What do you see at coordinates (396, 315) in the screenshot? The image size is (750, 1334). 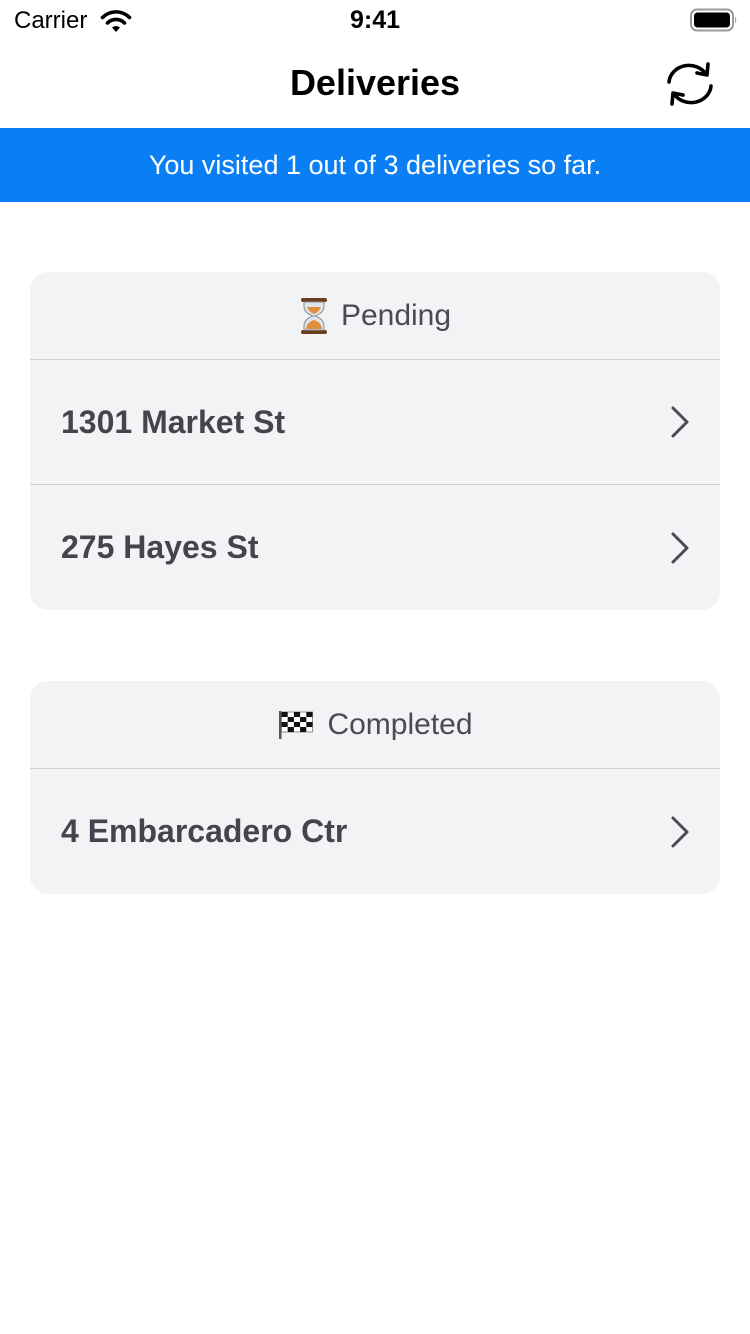 I see `section-title: Pending` at bounding box center [396, 315].